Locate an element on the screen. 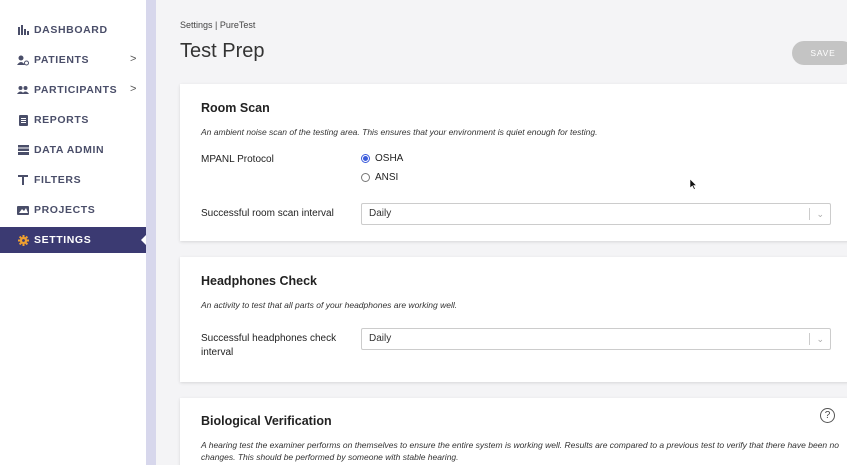 This screenshot has height=465, width=847. page-title: Test Prep is located at coordinates (222, 51).